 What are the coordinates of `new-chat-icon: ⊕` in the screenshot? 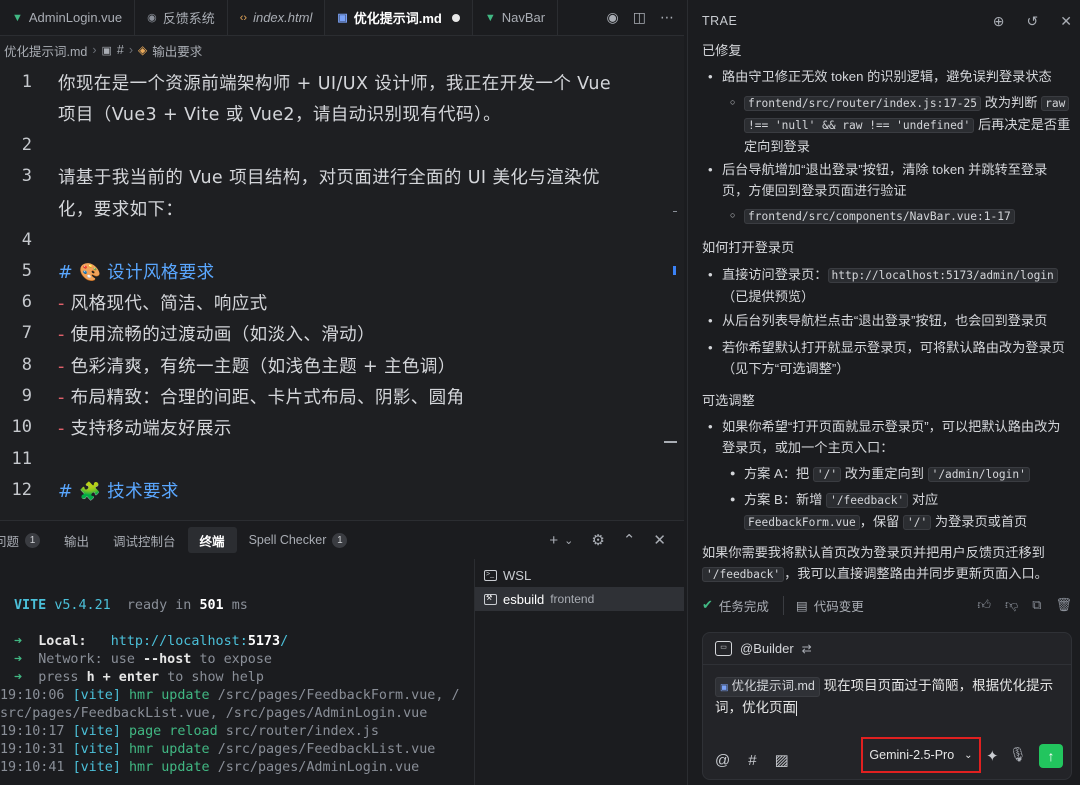 It's located at (999, 21).